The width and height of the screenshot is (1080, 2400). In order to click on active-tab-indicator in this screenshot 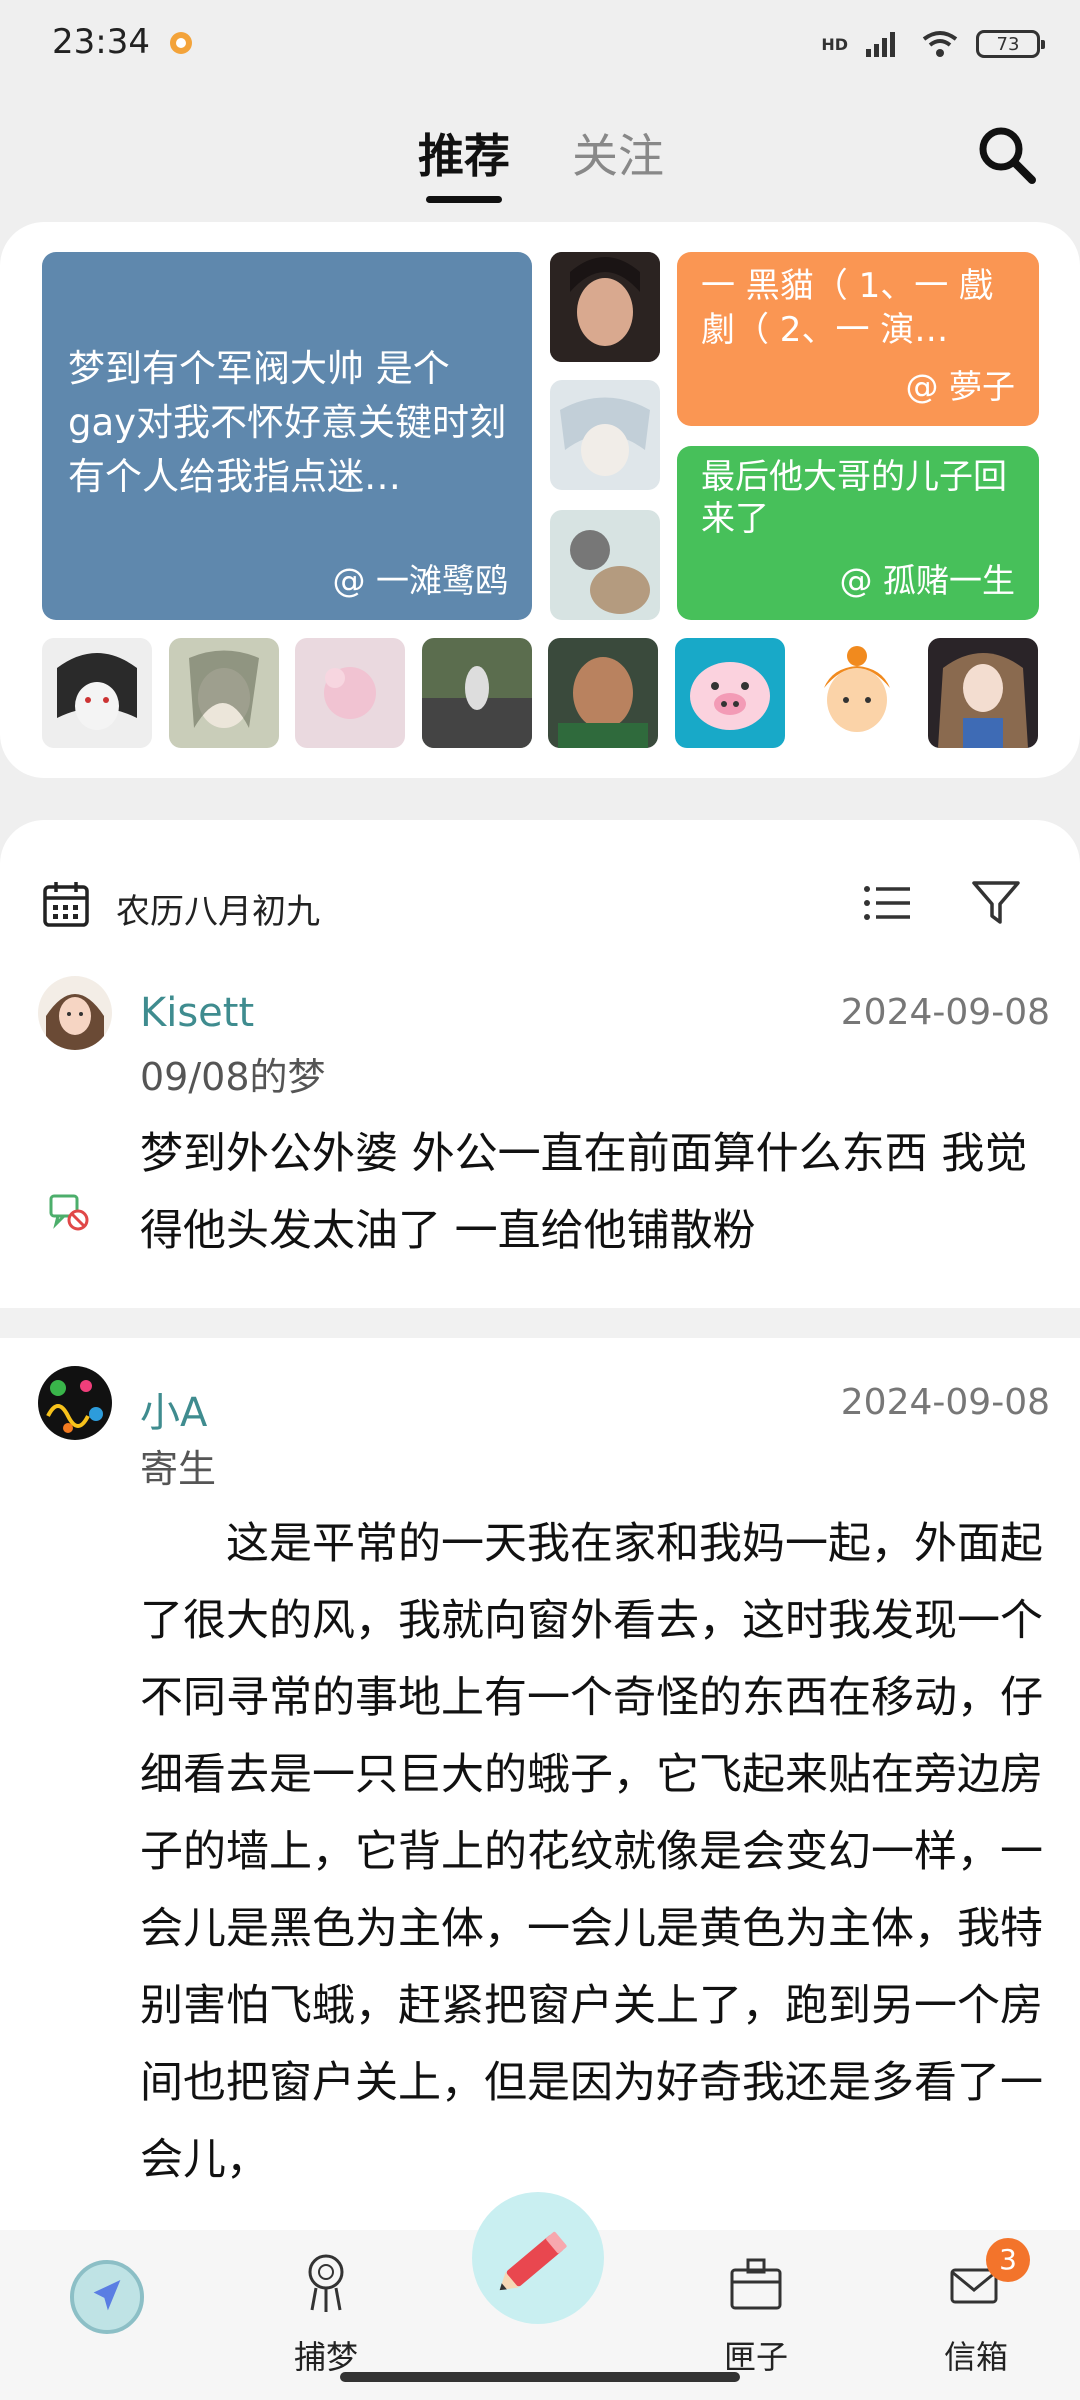, I will do `click(464, 199)`.